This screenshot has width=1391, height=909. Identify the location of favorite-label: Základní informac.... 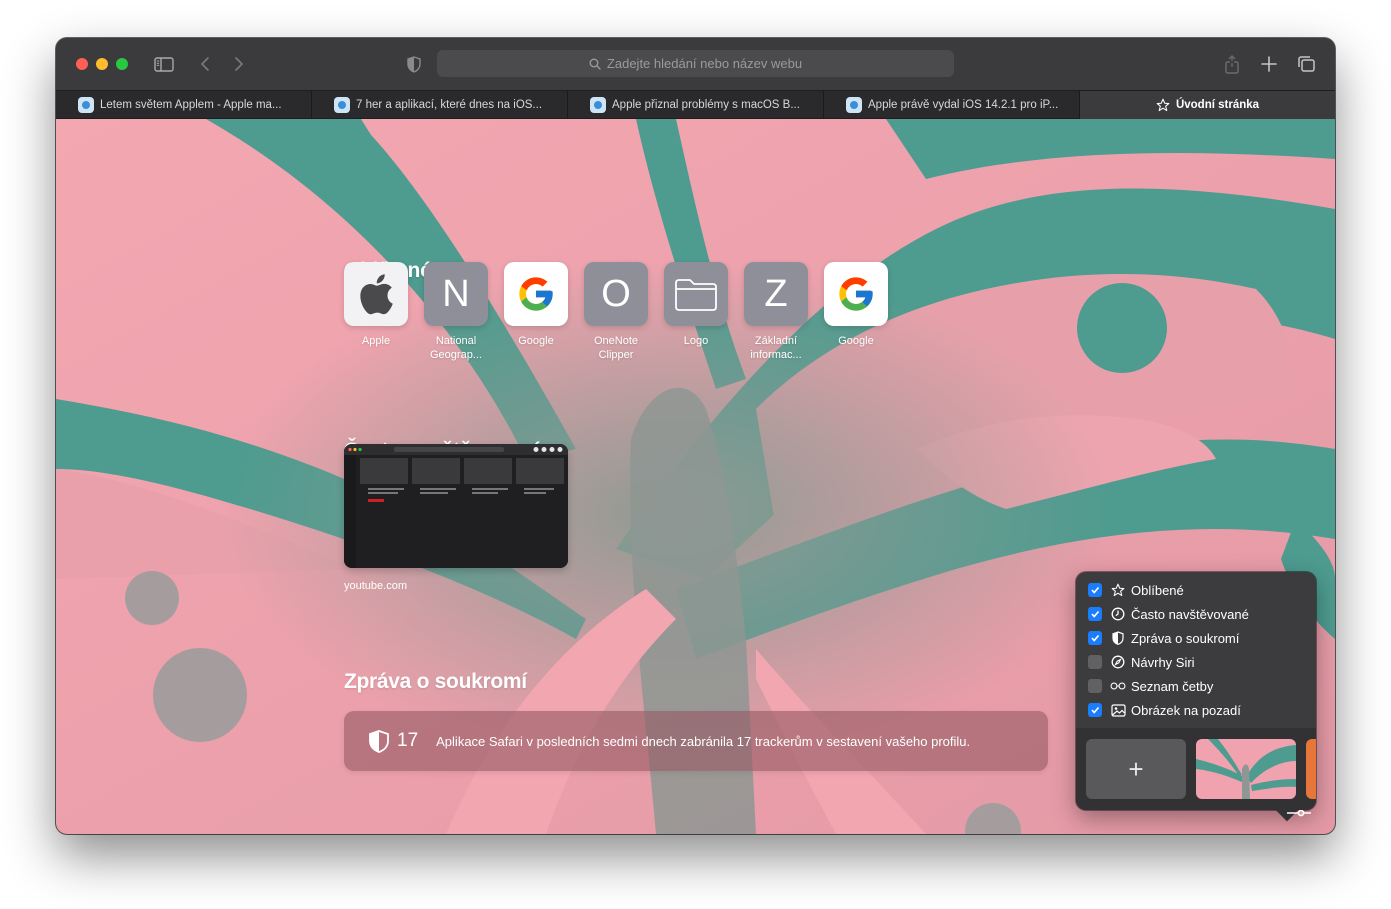
(776, 348).